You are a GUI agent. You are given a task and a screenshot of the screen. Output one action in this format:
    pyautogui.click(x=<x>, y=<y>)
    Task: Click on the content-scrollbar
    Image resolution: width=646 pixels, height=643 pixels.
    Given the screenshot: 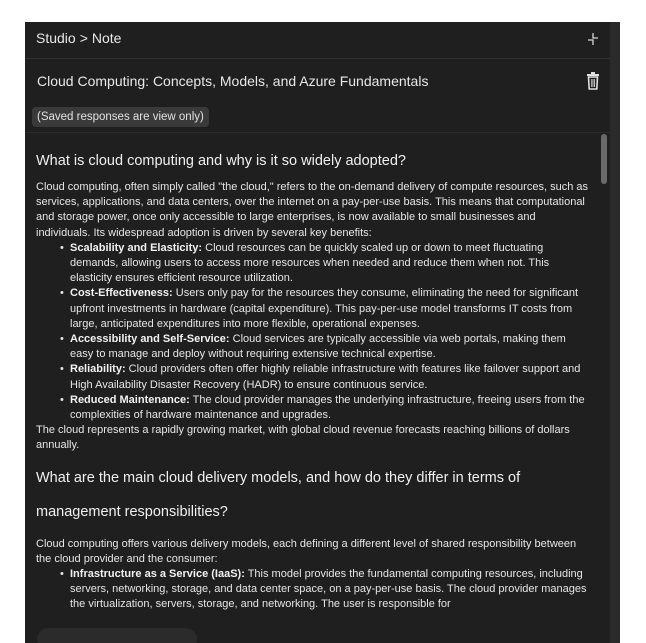 What is the action you would take?
    pyautogui.click(x=604, y=377)
    